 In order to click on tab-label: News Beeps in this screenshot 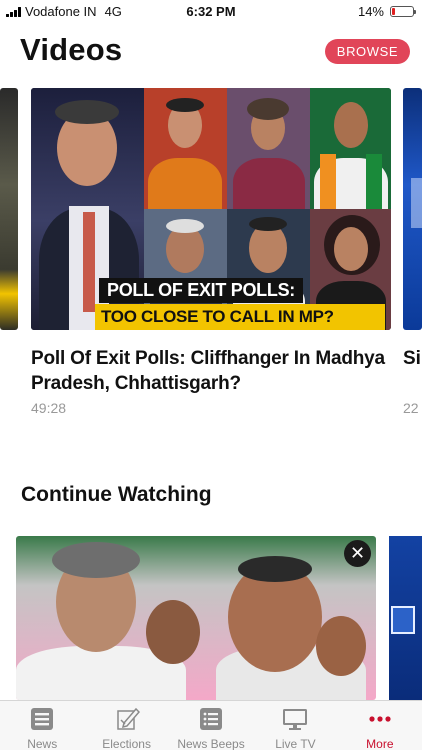, I will do `click(211, 743)`.